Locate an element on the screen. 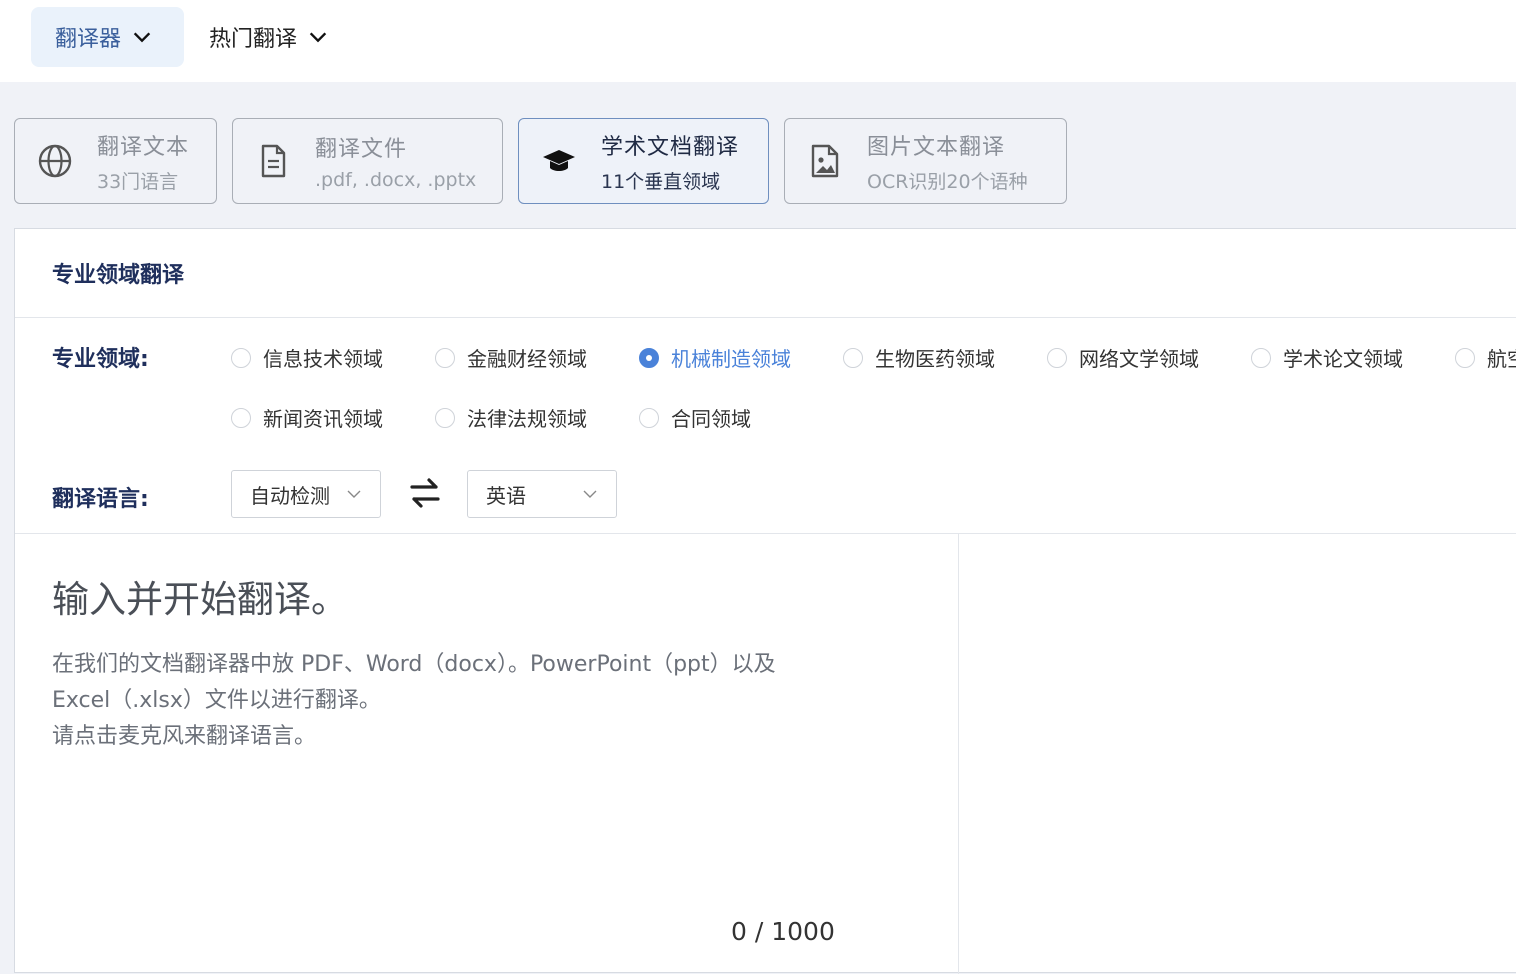 This screenshot has width=1516, height=974. tab-subtitle: OCR识别20个语种 is located at coordinates (947, 181).